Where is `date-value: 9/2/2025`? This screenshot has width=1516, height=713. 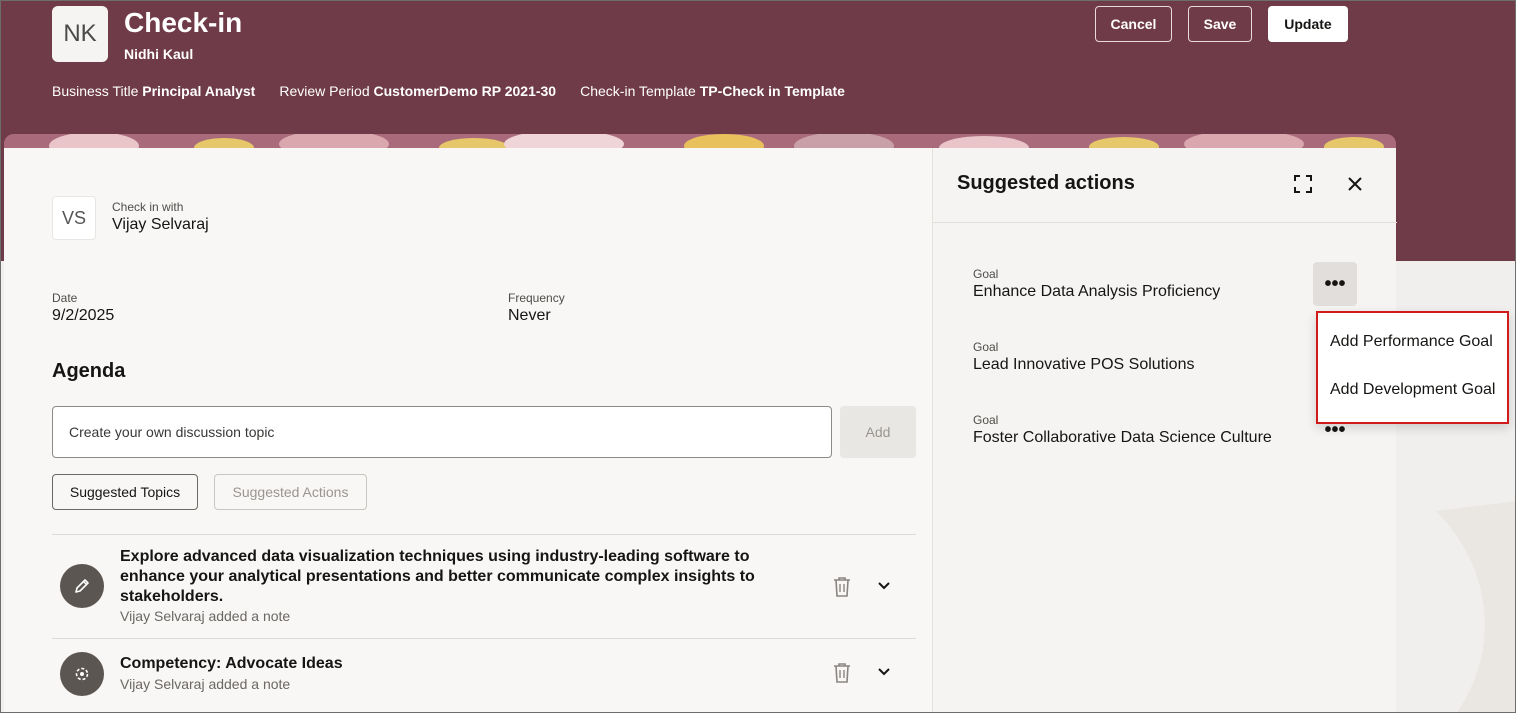 date-value: 9/2/2025 is located at coordinates (83, 315).